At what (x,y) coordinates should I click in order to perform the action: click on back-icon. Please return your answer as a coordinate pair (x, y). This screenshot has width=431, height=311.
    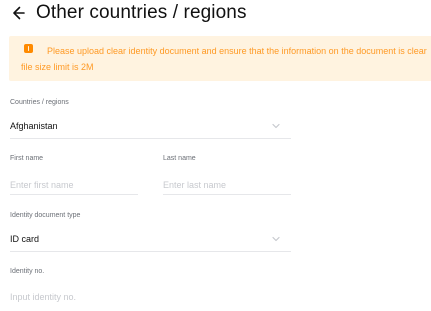
    Looking at the image, I should click on (17, 13).